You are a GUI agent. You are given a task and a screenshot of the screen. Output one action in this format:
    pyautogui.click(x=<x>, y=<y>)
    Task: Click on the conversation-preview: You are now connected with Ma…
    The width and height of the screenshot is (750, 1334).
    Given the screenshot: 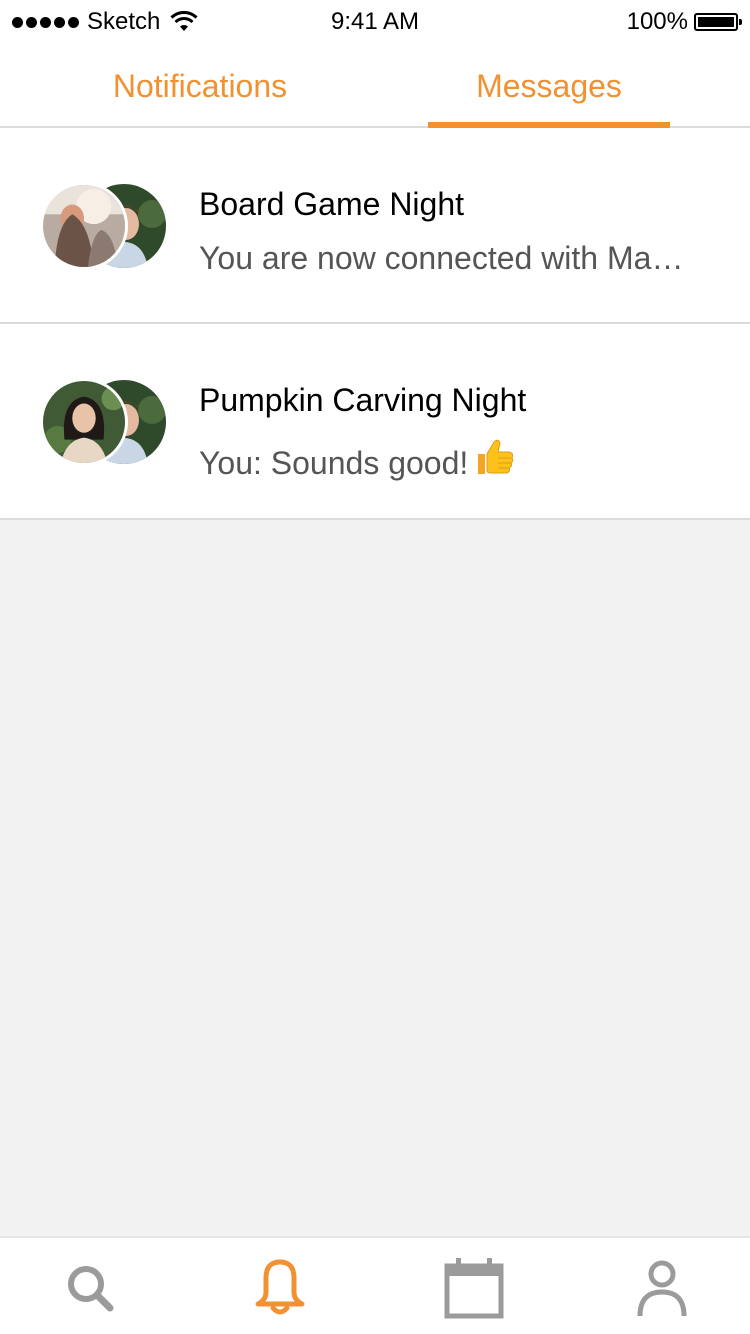 What is the action you would take?
    pyautogui.click(x=441, y=258)
    